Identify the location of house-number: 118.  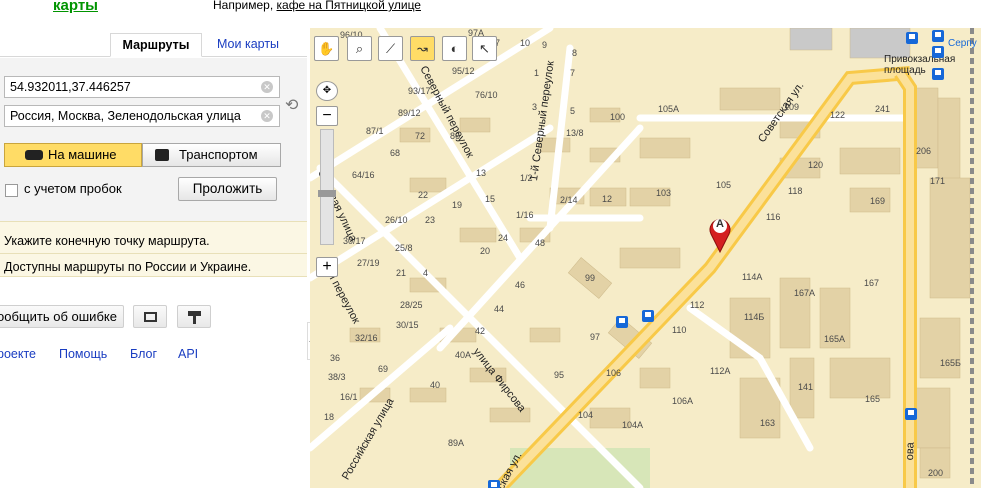
(795, 191).